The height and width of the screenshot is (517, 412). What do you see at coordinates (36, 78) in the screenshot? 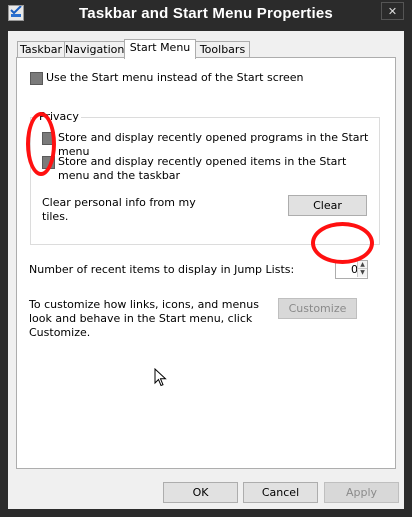
I see `use-start-menu-checkbox` at bounding box center [36, 78].